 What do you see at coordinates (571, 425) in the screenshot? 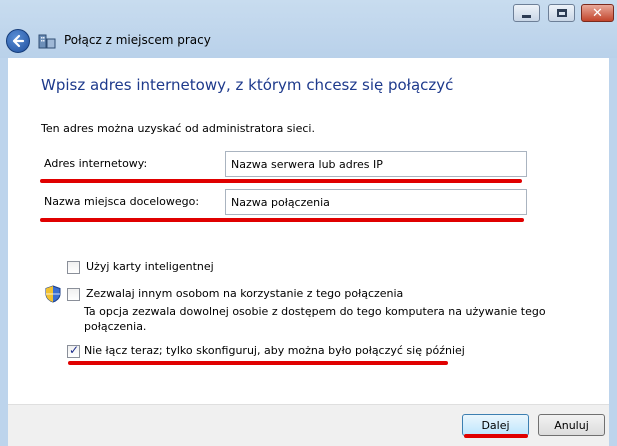
I see `cancel-button: Anuluj` at bounding box center [571, 425].